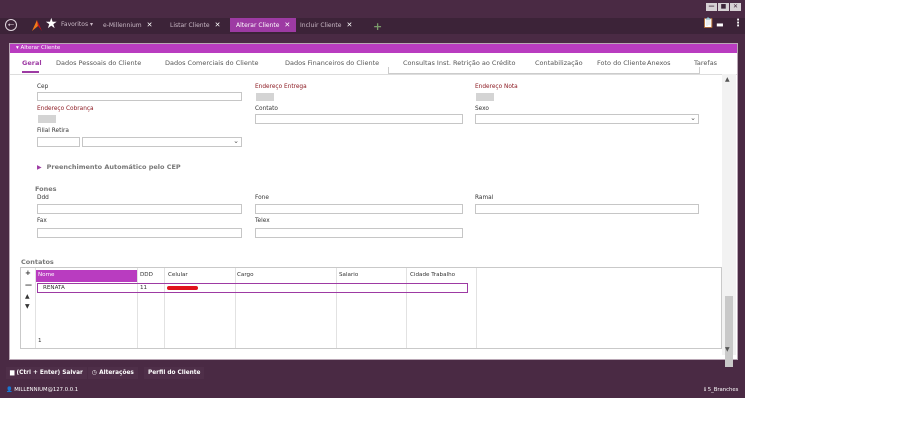 The width and height of the screenshot is (900, 425). Describe the element at coordinates (139, 209) in the screenshot. I see `ddd-input` at that location.